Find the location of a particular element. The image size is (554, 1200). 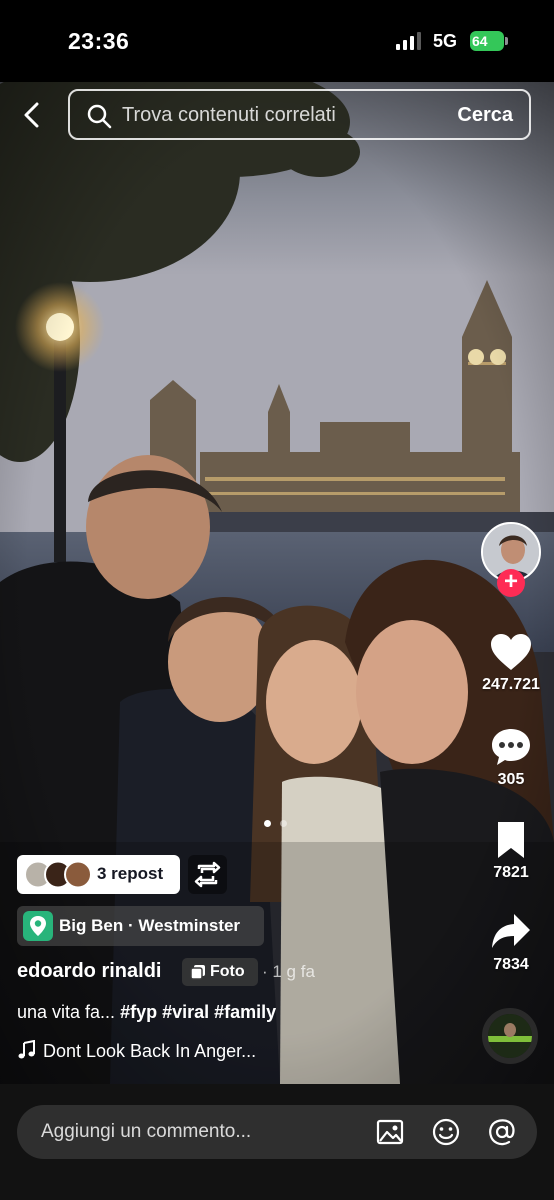

signal-icon is located at coordinates (408, 41).